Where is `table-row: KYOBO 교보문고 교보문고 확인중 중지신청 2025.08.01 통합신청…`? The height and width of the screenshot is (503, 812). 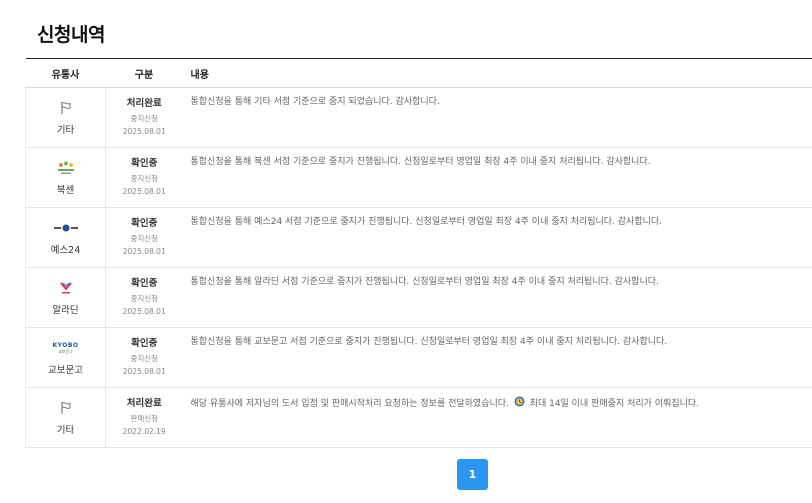 table-row: KYOBO 교보문고 교보문고 확인중 중지신청 2025.08.01 통합신청… is located at coordinates (418, 357).